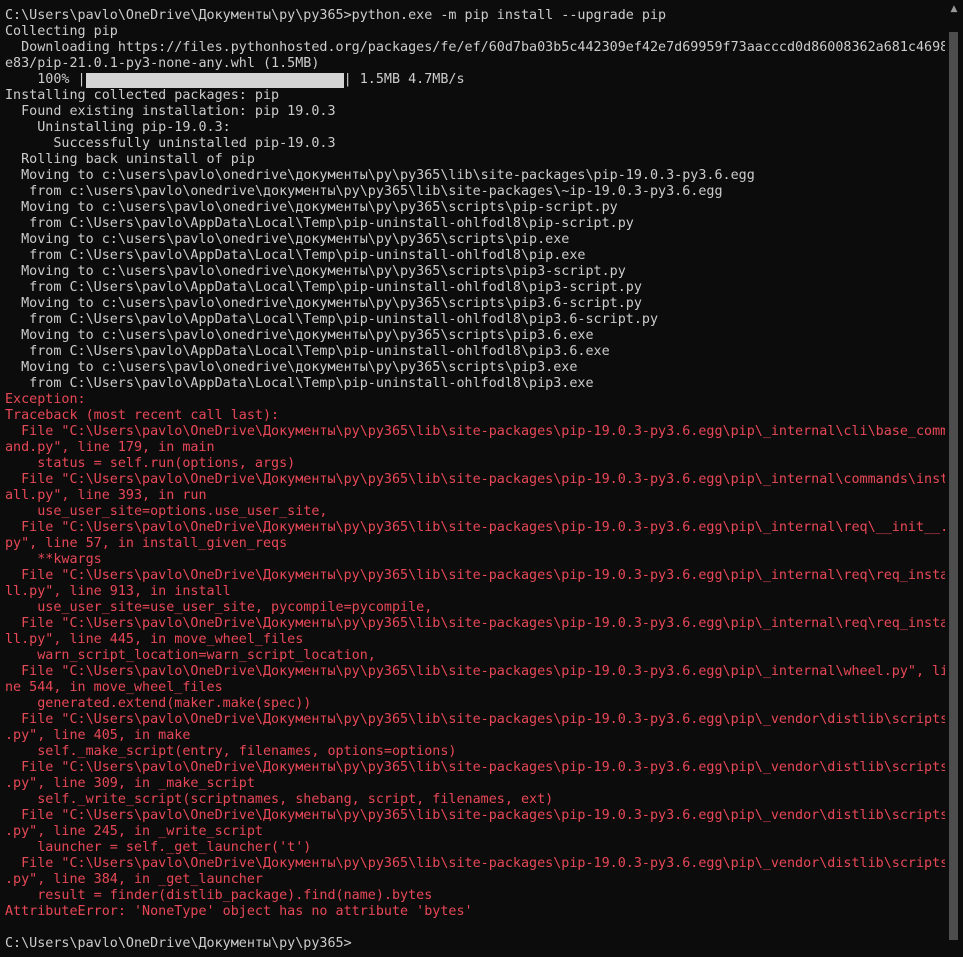 The height and width of the screenshot is (957, 963). Describe the element at coordinates (134, 831) in the screenshot. I see `error-line: .py", line 245, in _write_script` at that location.